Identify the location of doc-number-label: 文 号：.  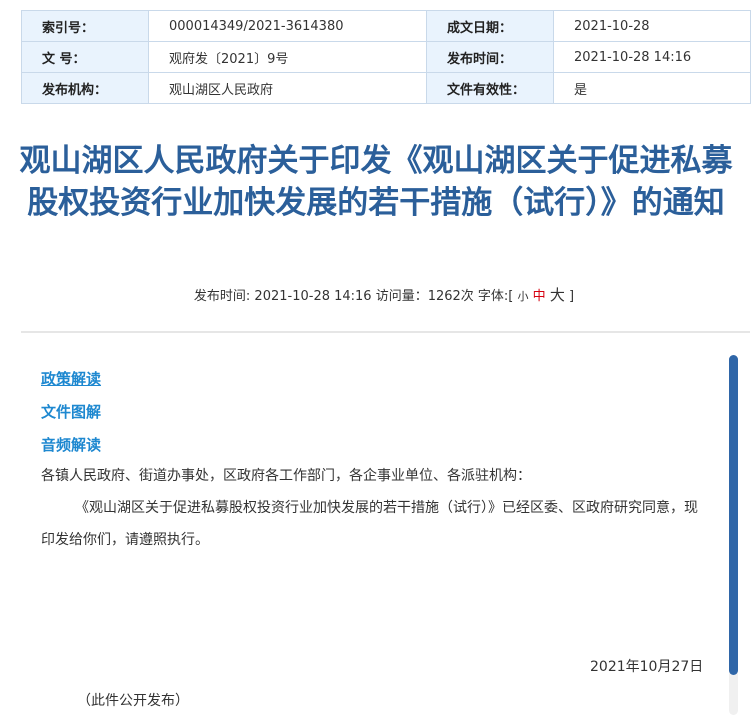
(85, 57).